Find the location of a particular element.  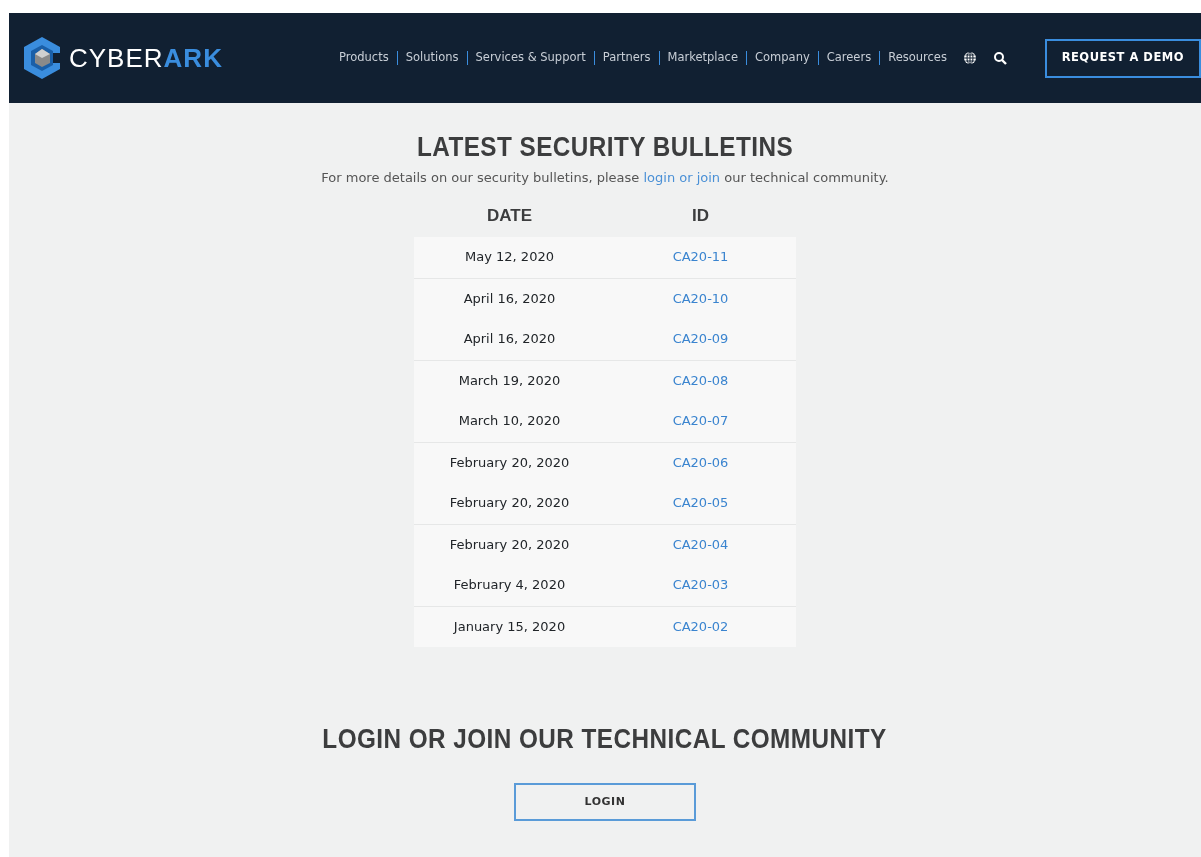

section-heading: LOGIN OR JOIN OUR TECHNICAL COMMUNITY is located at coordinates (605, 739).